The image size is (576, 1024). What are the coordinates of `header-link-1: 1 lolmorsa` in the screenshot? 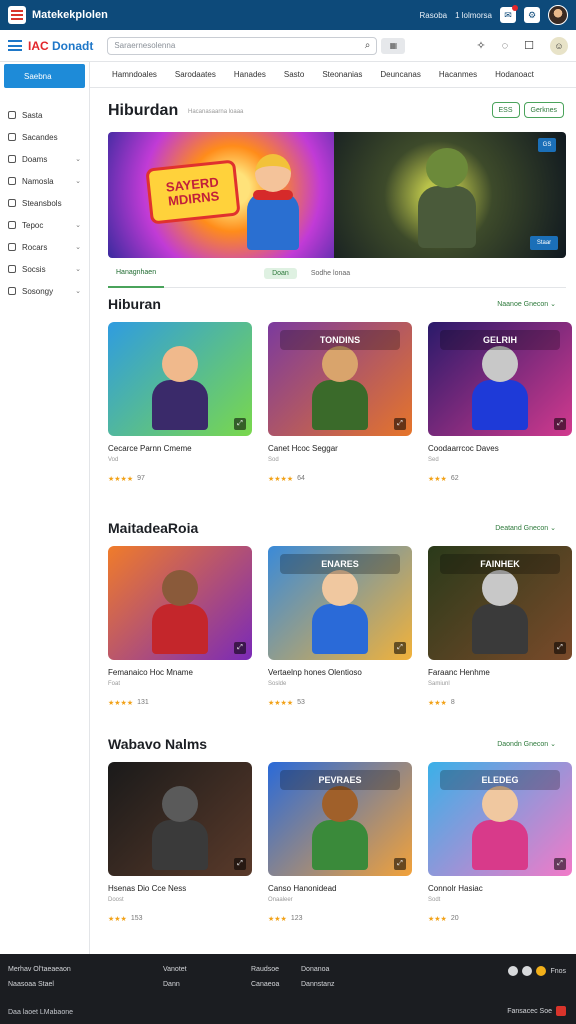 It's located at (473, 15).